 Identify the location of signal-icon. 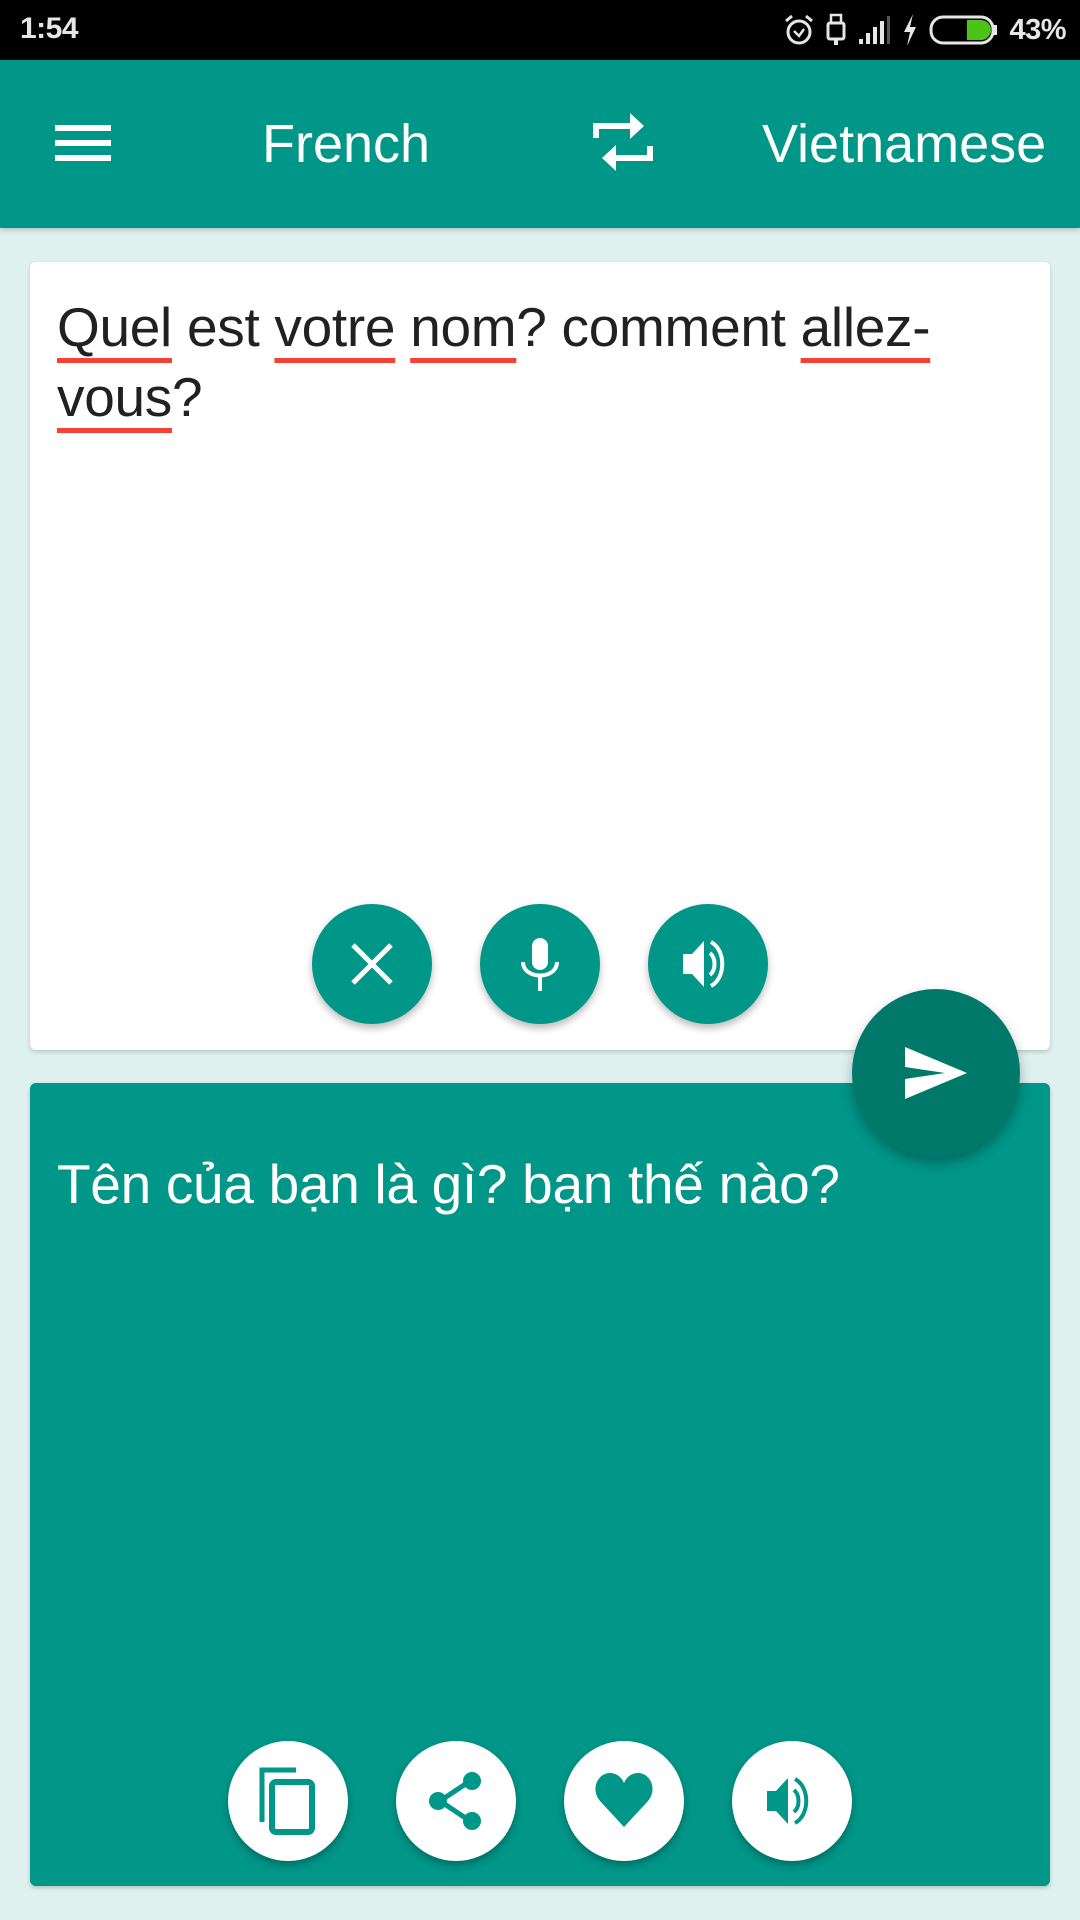
(875, 30).